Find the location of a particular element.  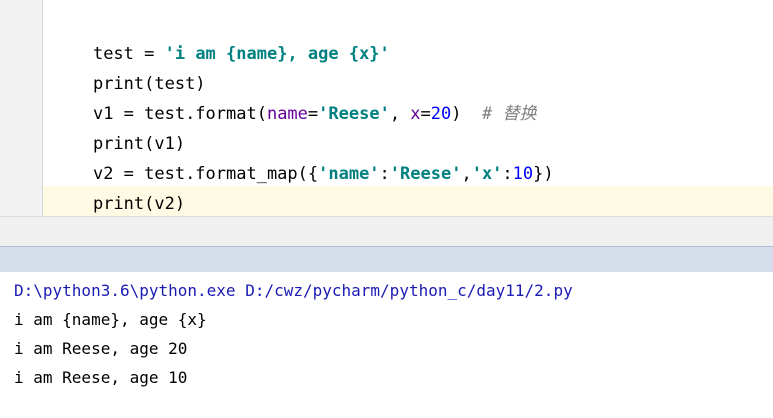

editor-bottom-area is located at coordinates (386, 231).